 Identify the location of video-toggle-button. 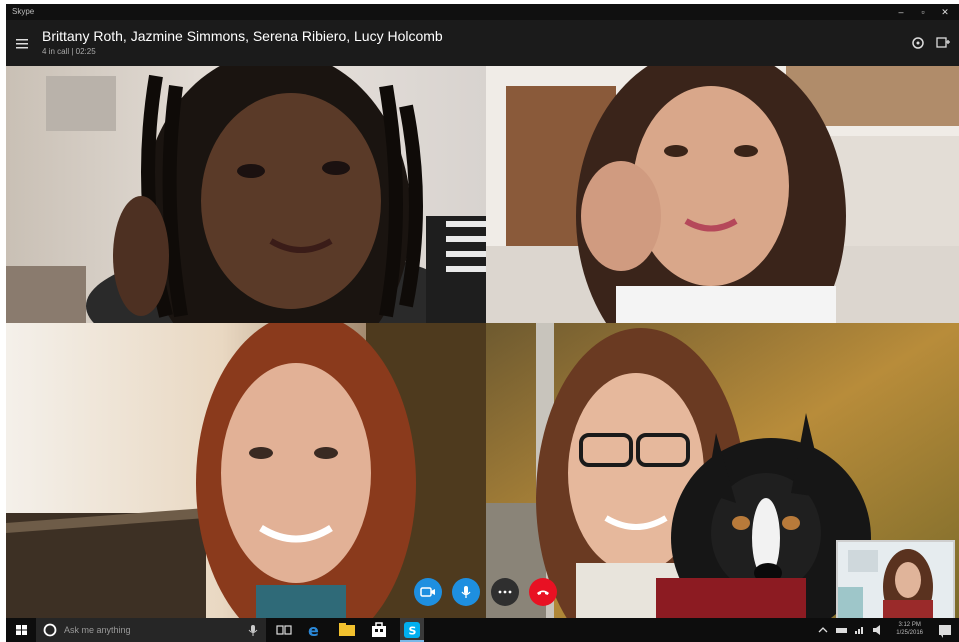
(428, 592).